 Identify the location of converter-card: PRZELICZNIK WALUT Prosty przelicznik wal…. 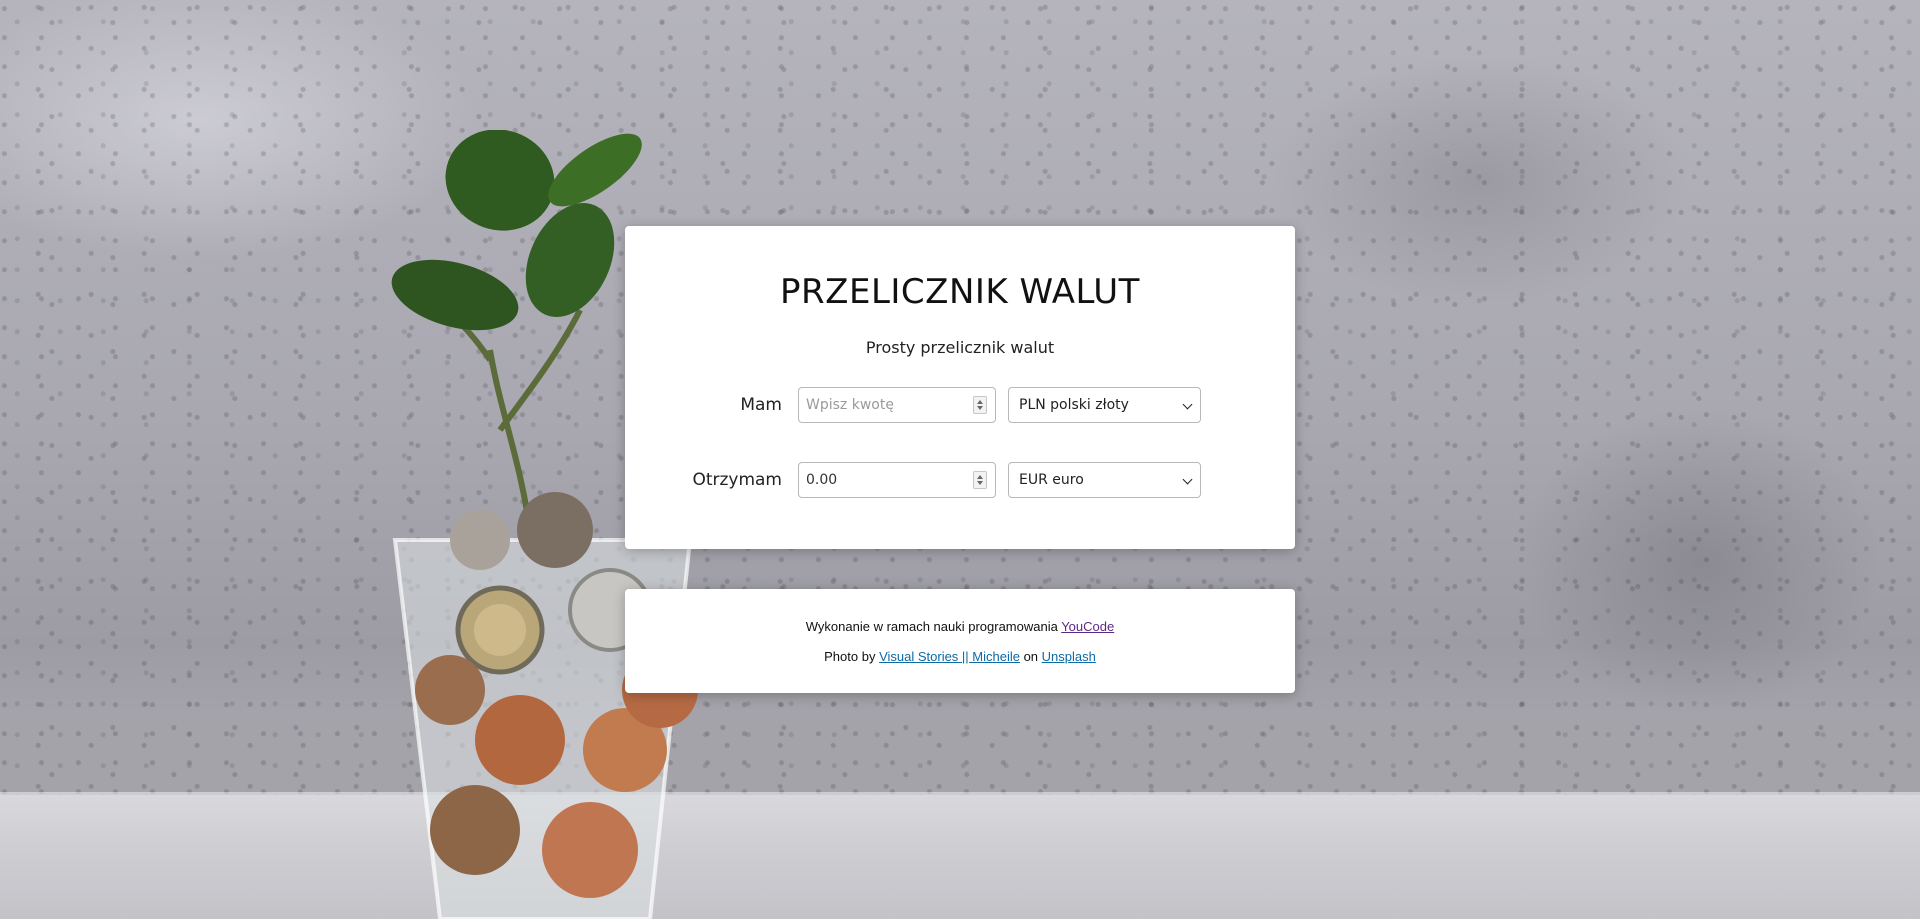
(960, 387).